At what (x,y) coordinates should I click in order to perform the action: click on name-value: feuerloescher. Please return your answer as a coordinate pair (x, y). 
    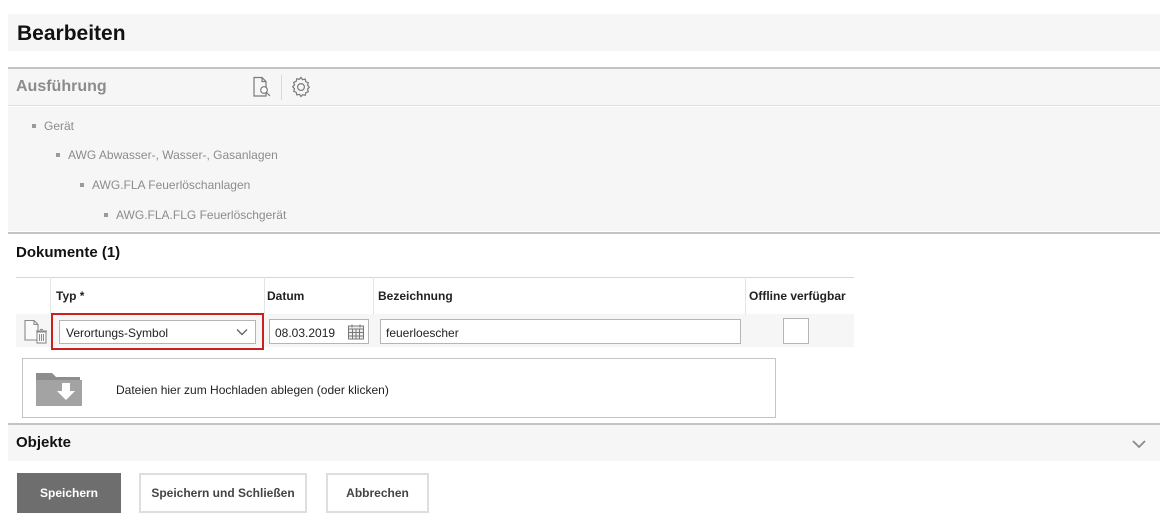
    Looking at the image, I should click on (422, 333).